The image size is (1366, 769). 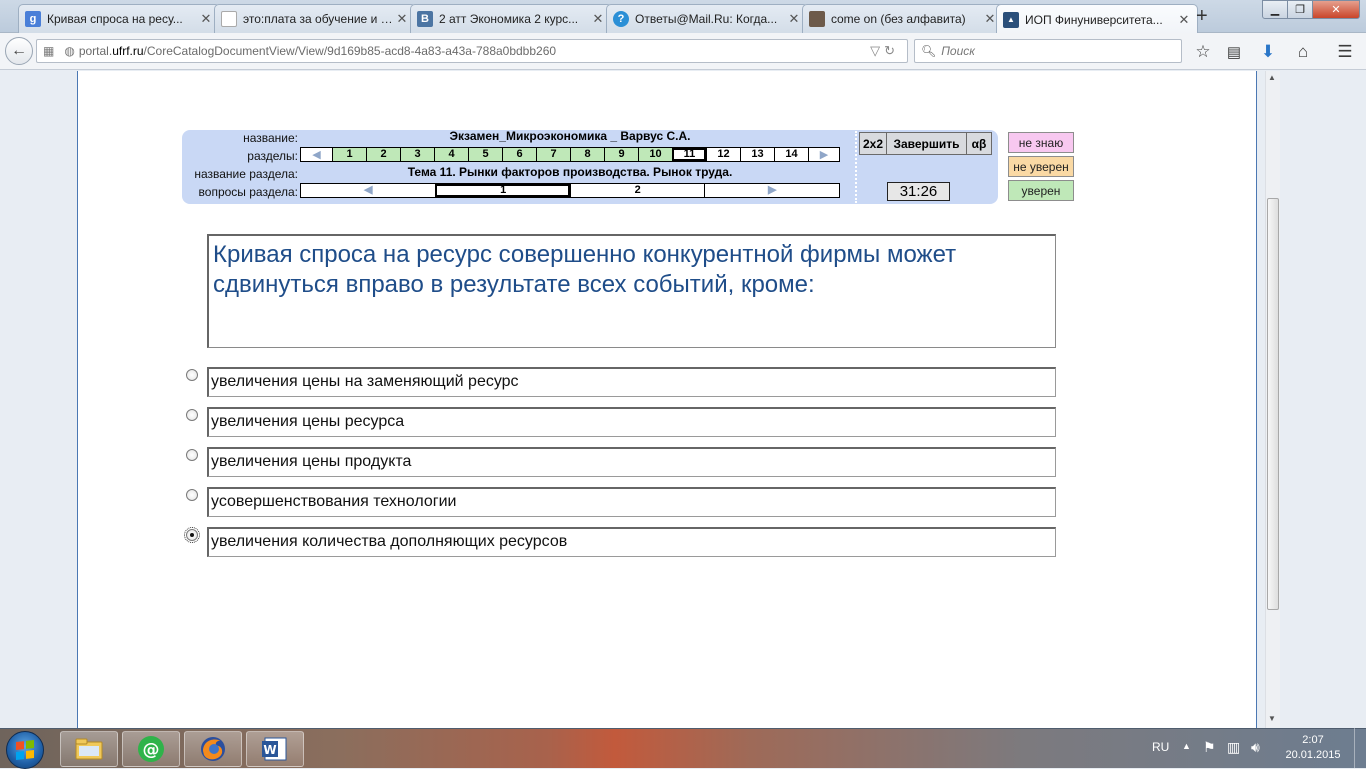 I want to click on answer-option-2: увеличения цены ресурса, so click(x=631, y=422).